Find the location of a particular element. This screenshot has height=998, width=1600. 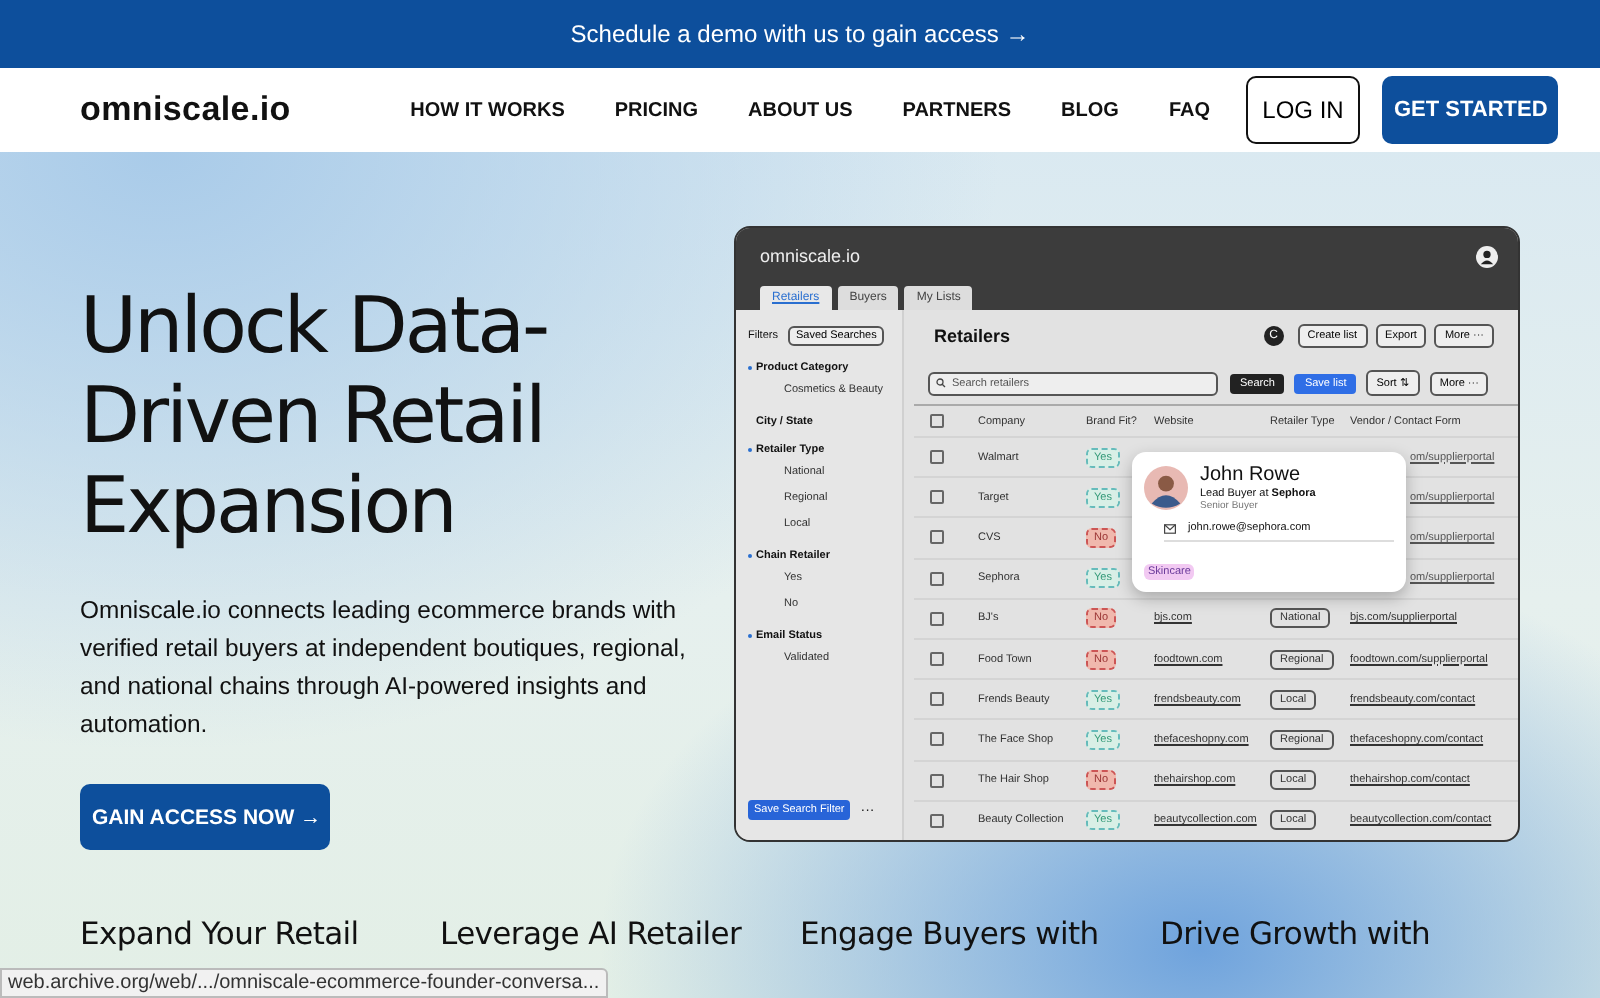

feature-heading: Leverage AI Retailer is located at coordinates (592, 934).